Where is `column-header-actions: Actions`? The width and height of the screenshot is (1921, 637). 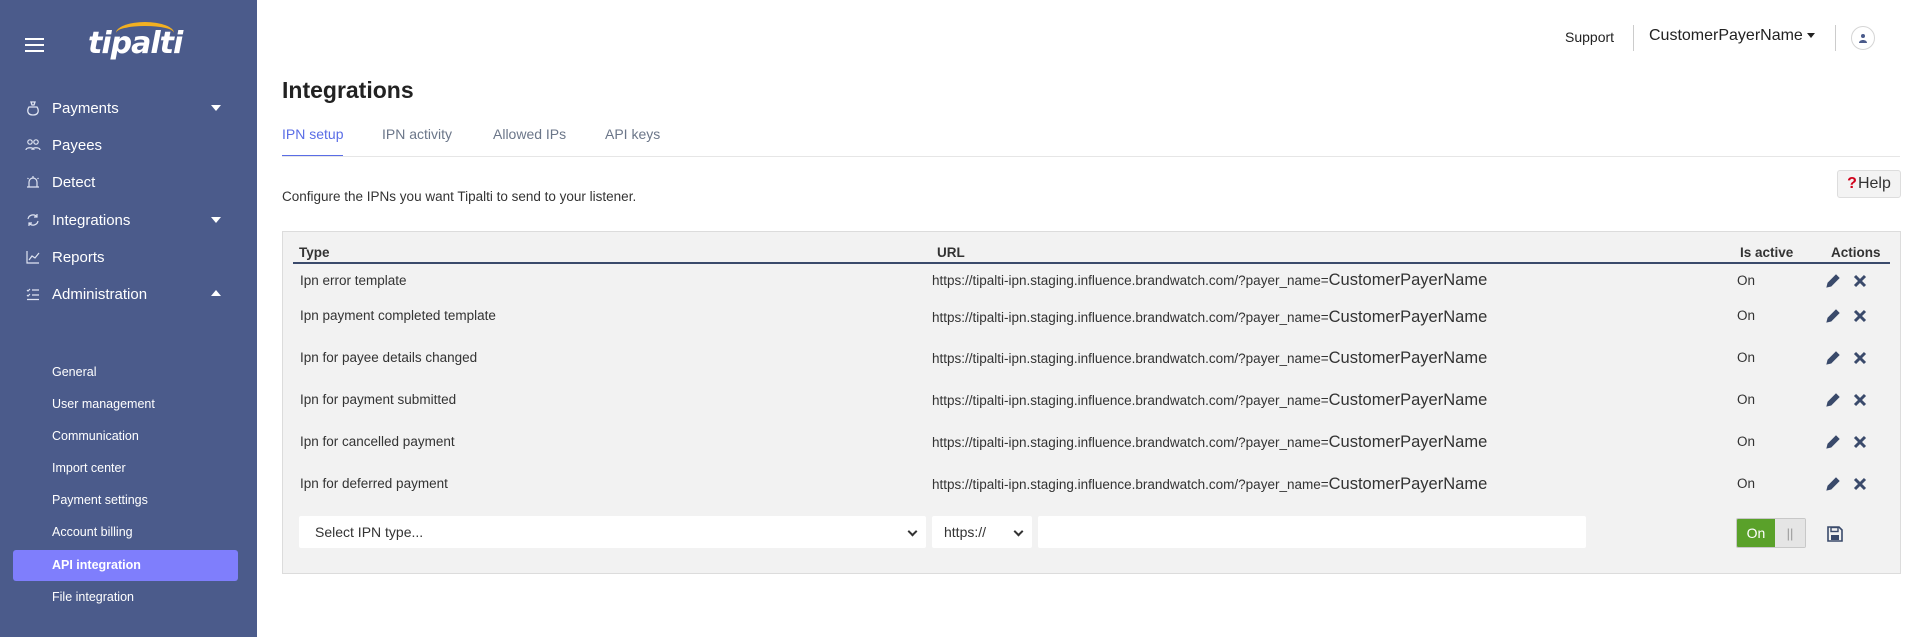
column-header-actions: Actions is located at coordinates (1856, 252).